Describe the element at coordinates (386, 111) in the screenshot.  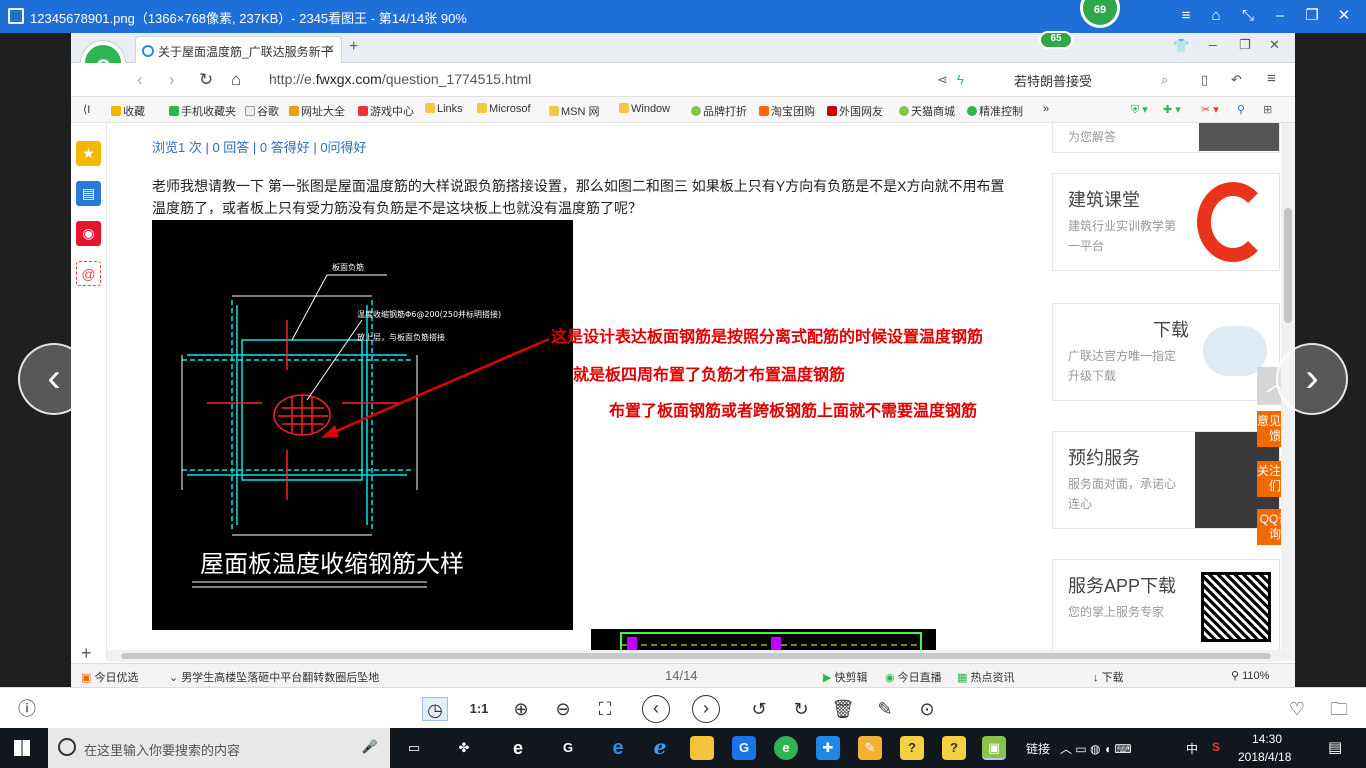
I see `bookmark-item: 游戏中心` at that location.